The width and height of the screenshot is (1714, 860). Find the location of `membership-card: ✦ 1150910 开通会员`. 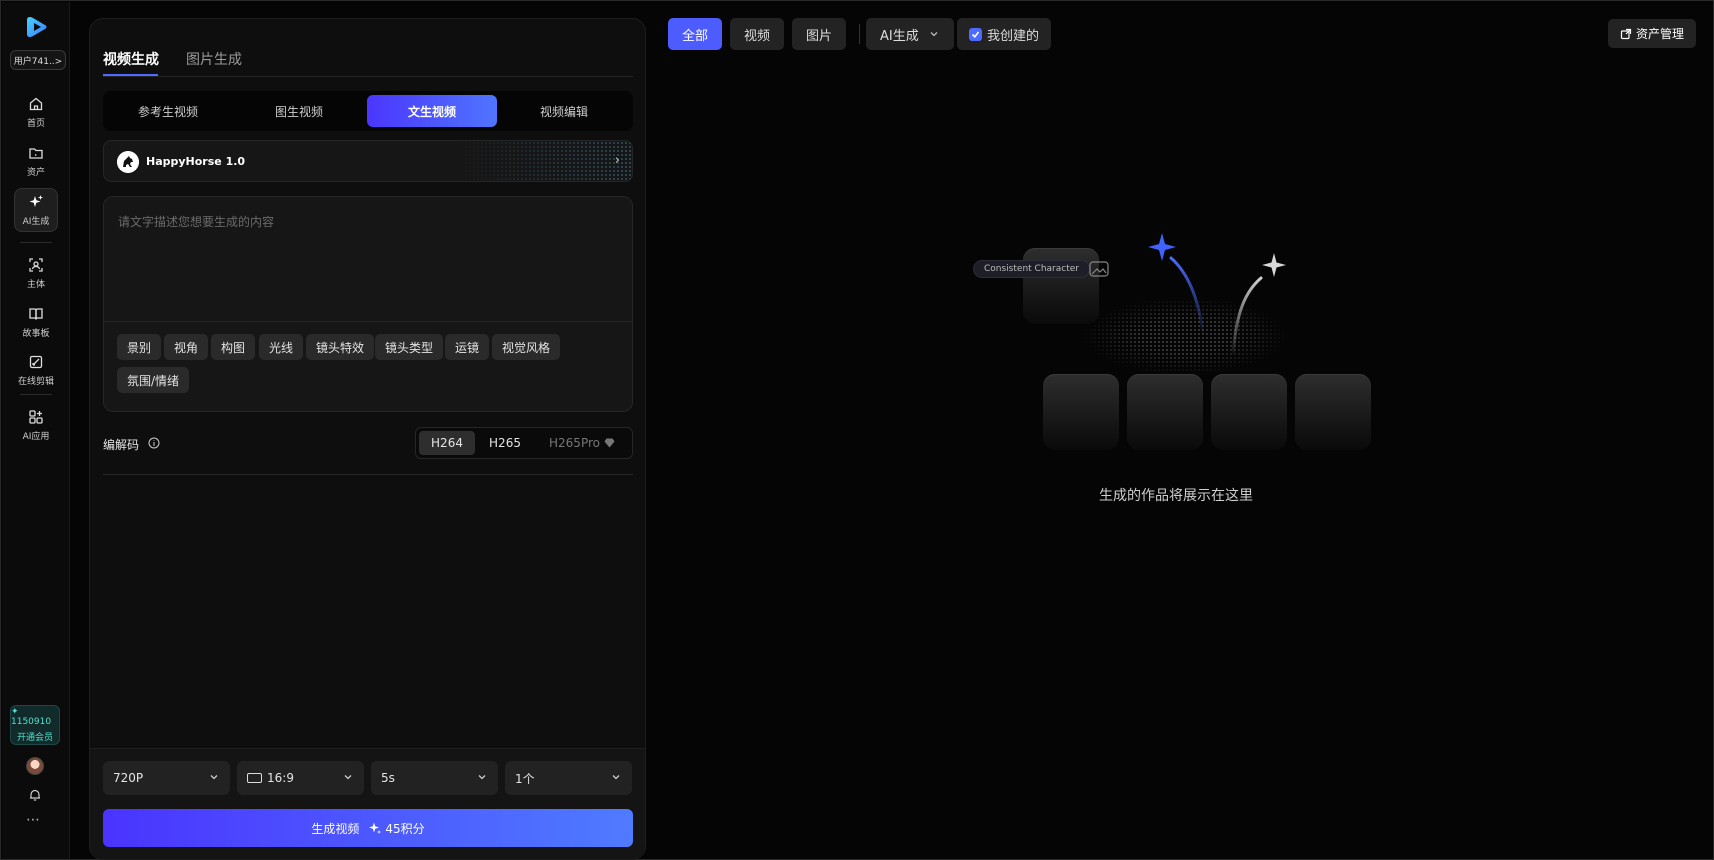

membership-card: ✦ 1150910 开通会员 is located at coordinates (35, 725).